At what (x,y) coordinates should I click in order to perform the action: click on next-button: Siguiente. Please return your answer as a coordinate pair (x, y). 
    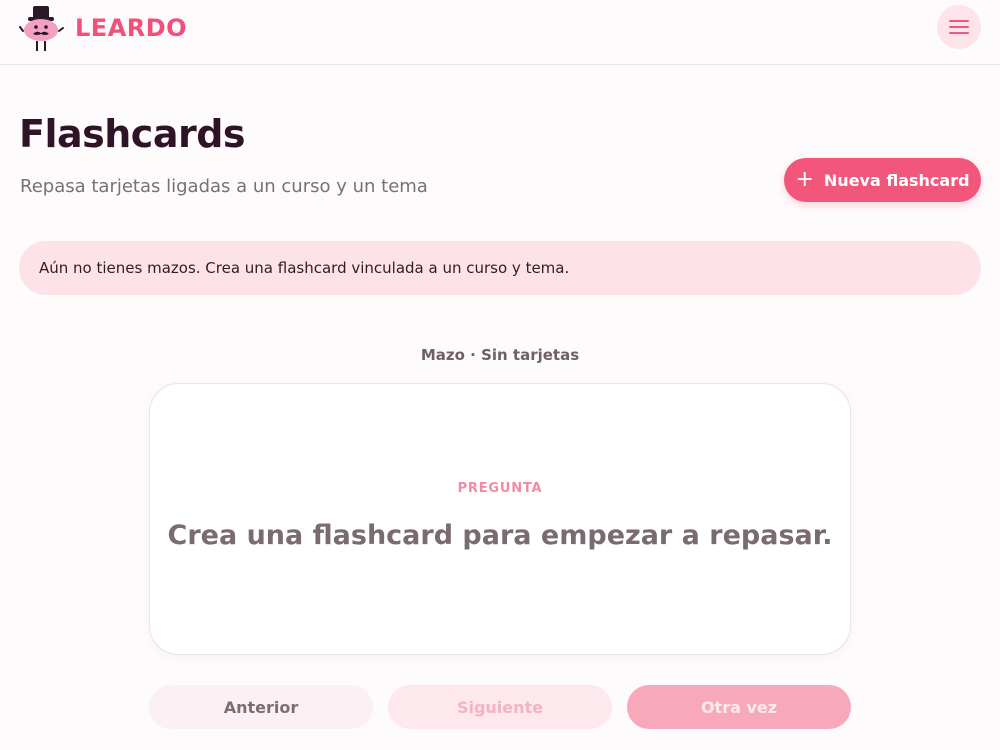
    Looking at the image, I should click on (500, 707).